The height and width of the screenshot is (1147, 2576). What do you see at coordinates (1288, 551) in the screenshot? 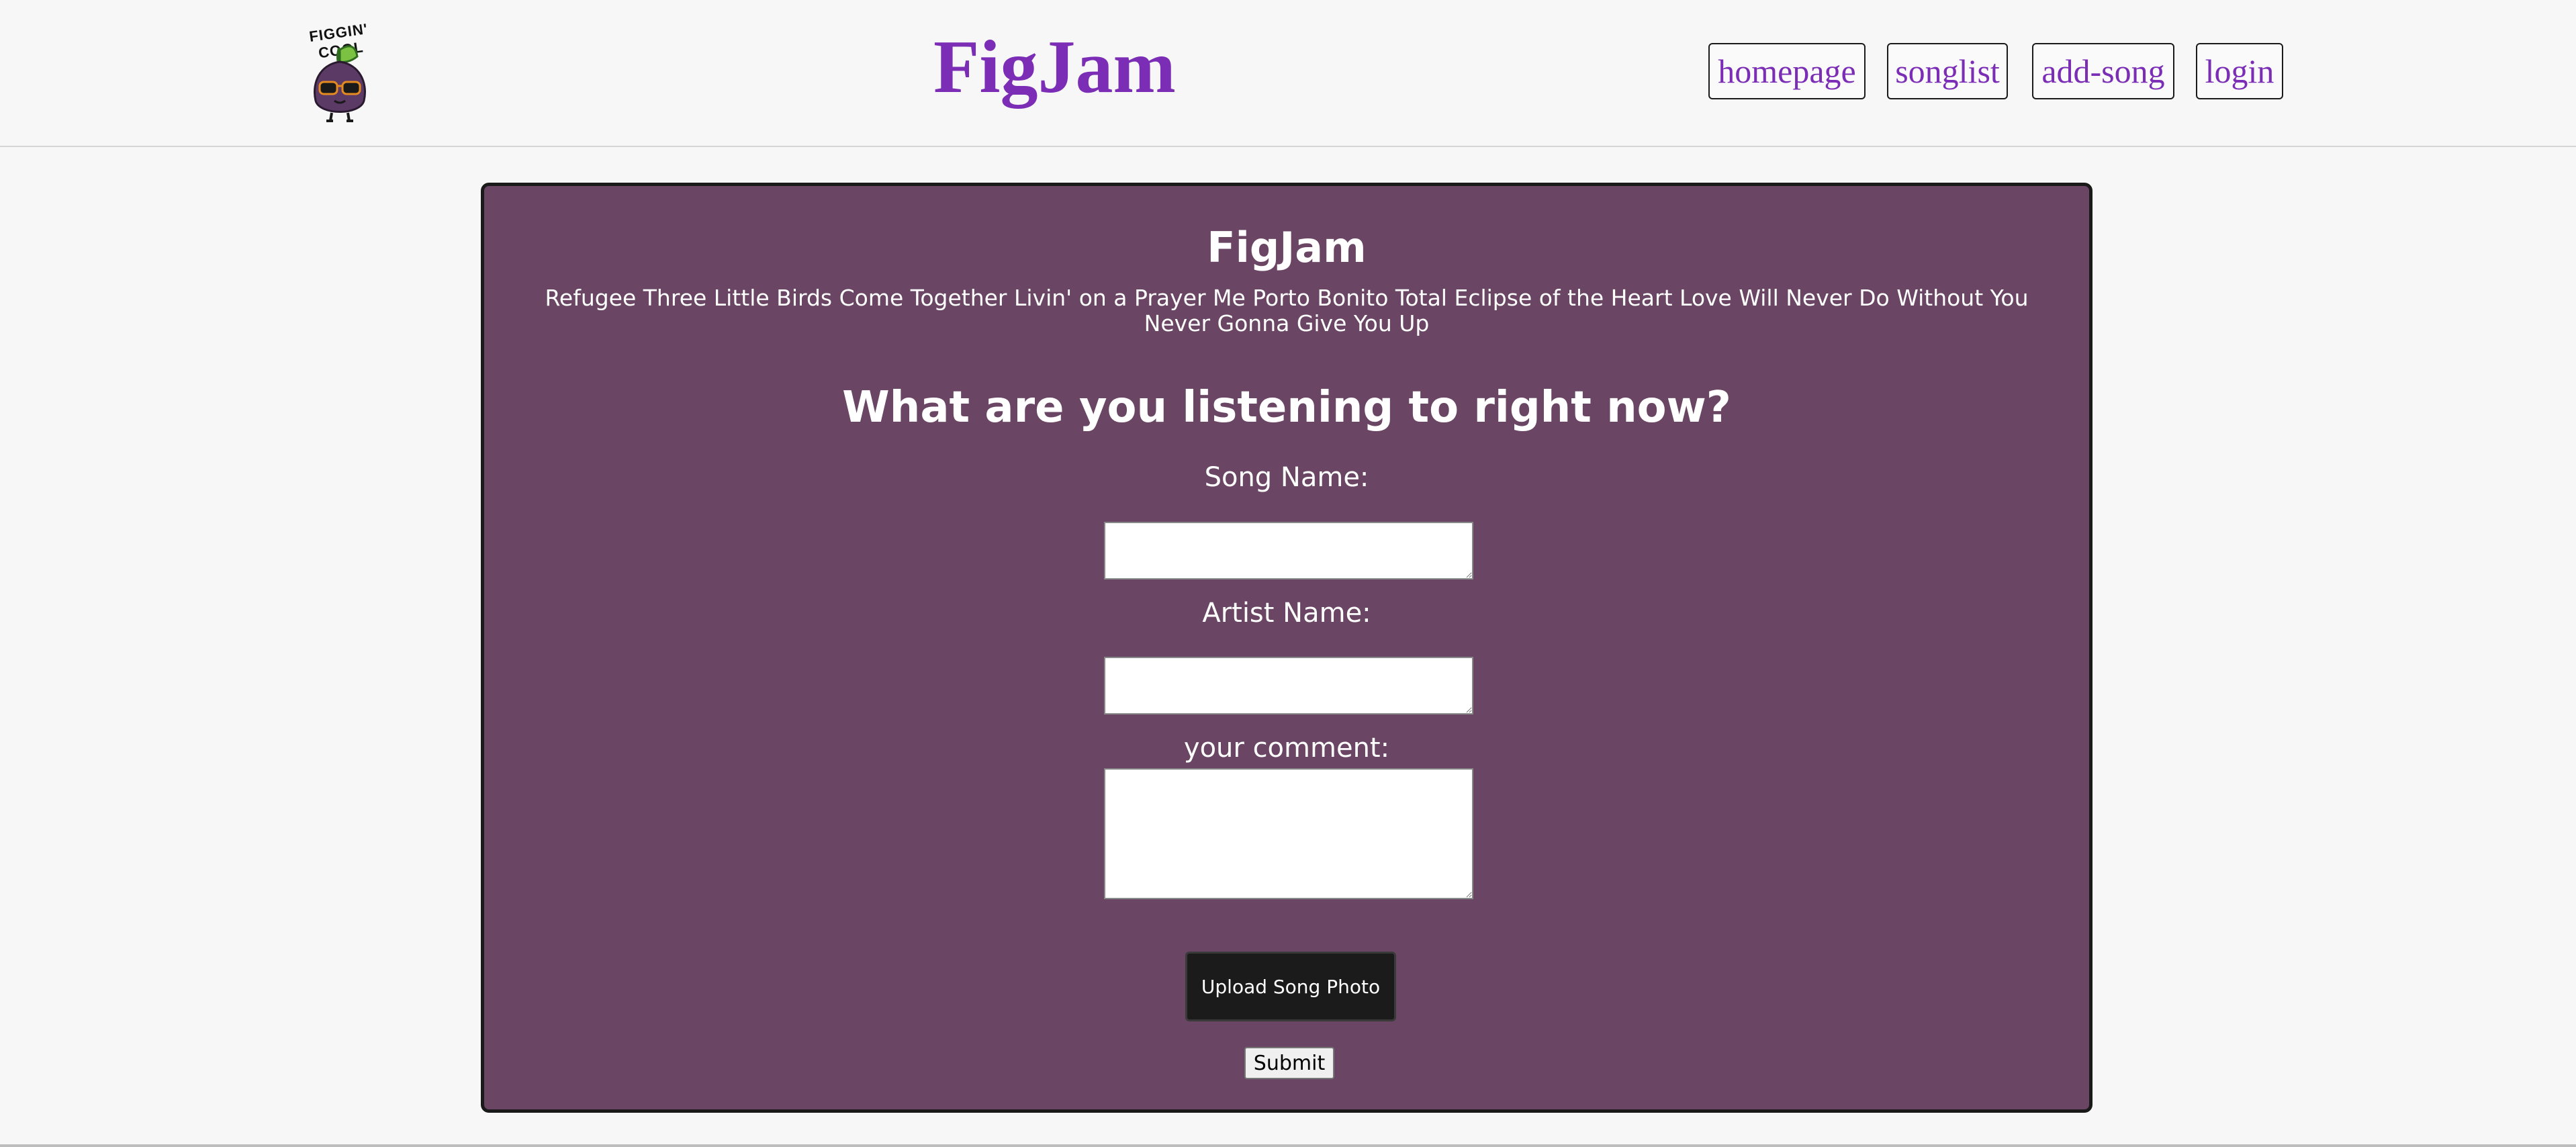
I see `song-name-input` at bounding box center [1288, 551].